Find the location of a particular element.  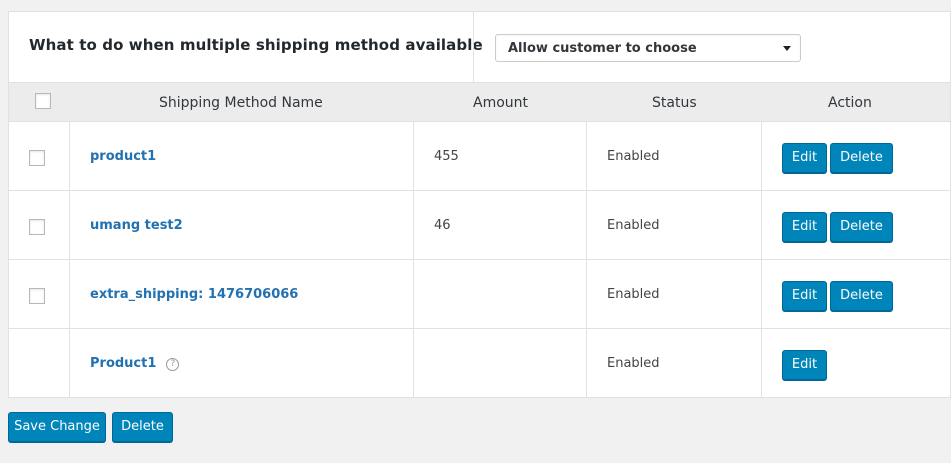

select-all-checkbox is located at coordinates (43, 101).